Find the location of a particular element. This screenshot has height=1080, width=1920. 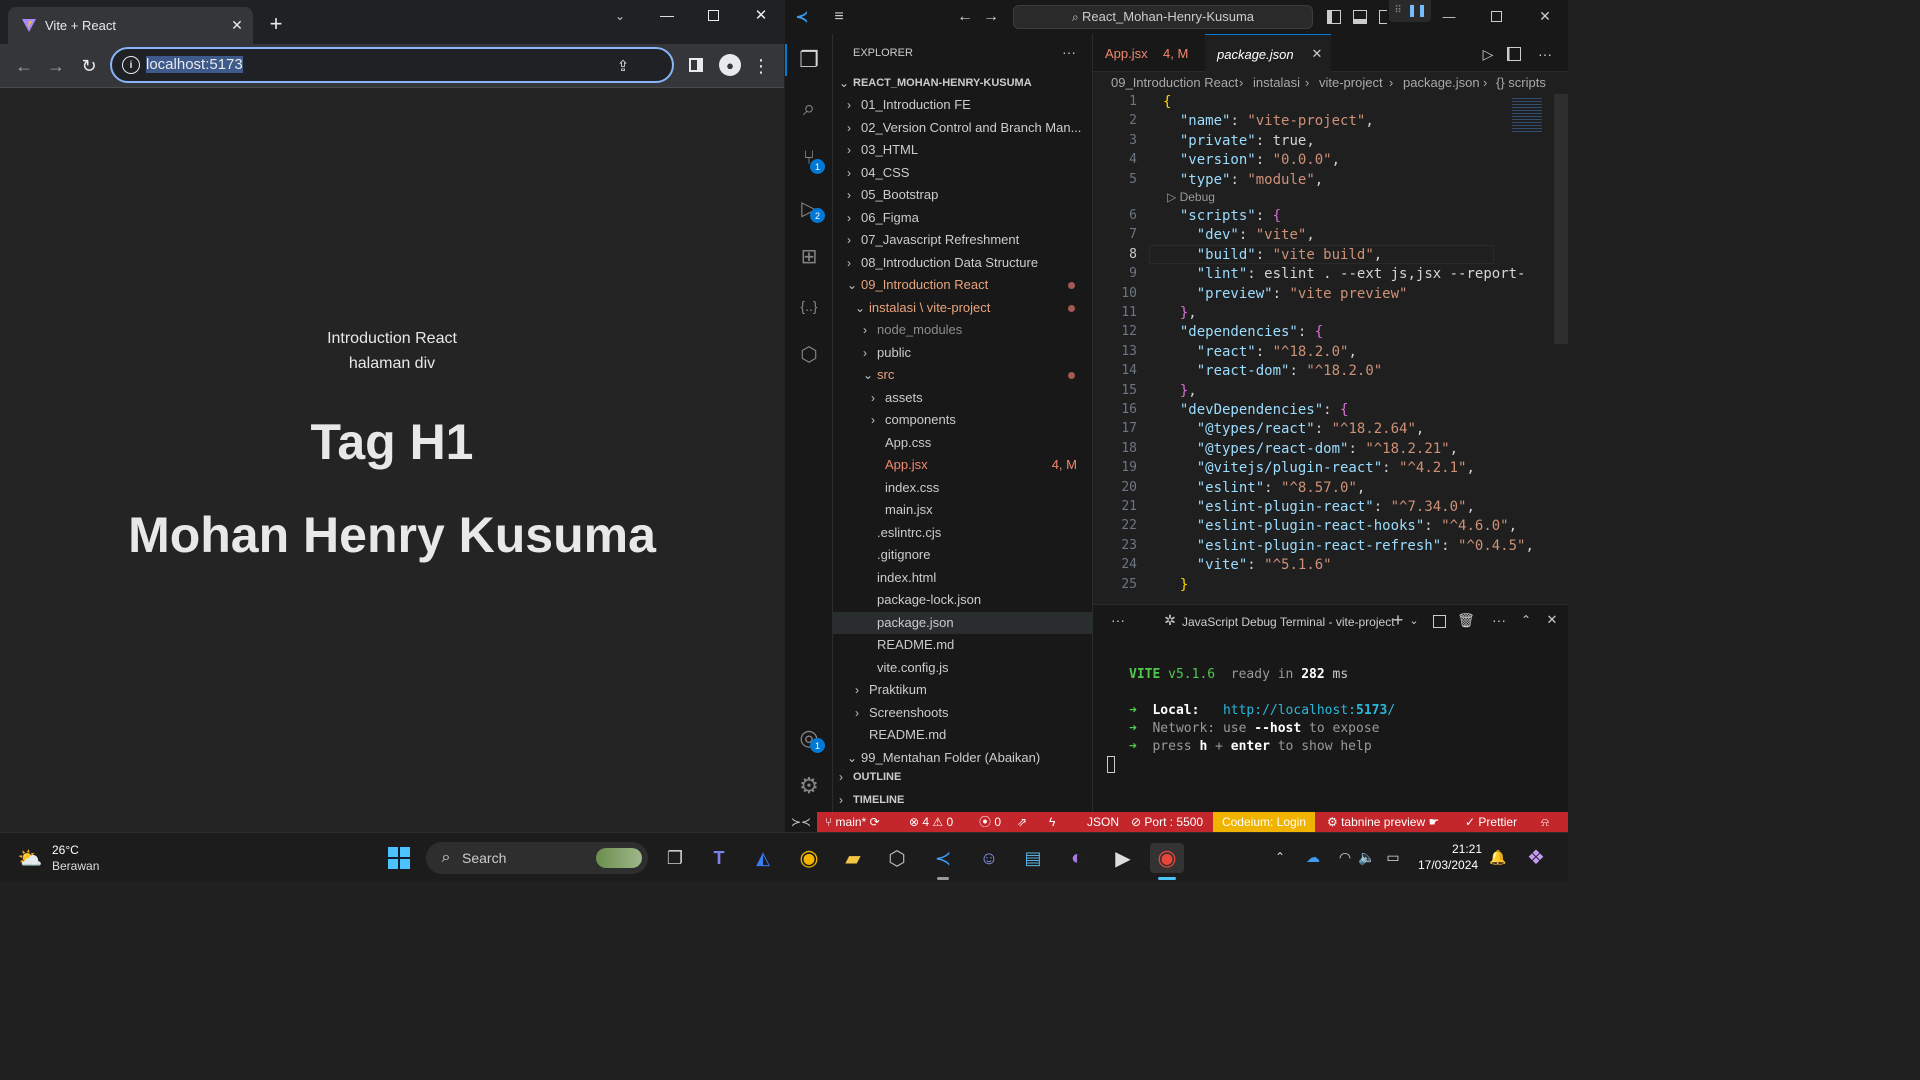

tree-file-row: README.md is located at coordinates (963, 735).